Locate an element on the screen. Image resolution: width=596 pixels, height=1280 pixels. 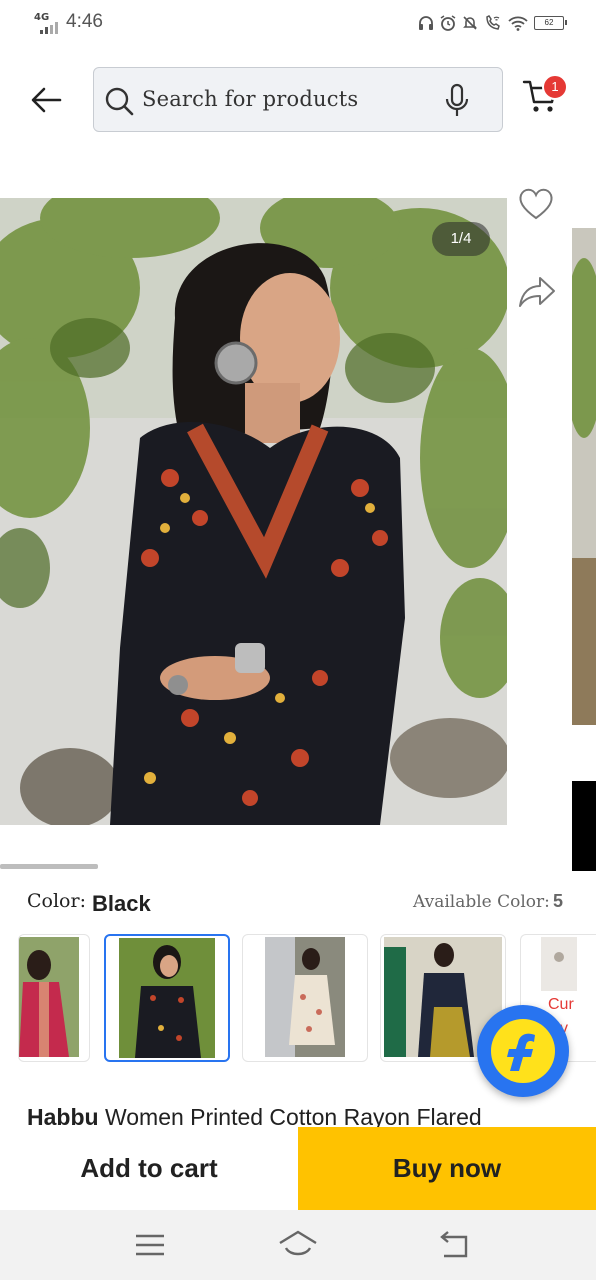
add-to-cart-button: Add to cart is located at coordinates (149, 1168).